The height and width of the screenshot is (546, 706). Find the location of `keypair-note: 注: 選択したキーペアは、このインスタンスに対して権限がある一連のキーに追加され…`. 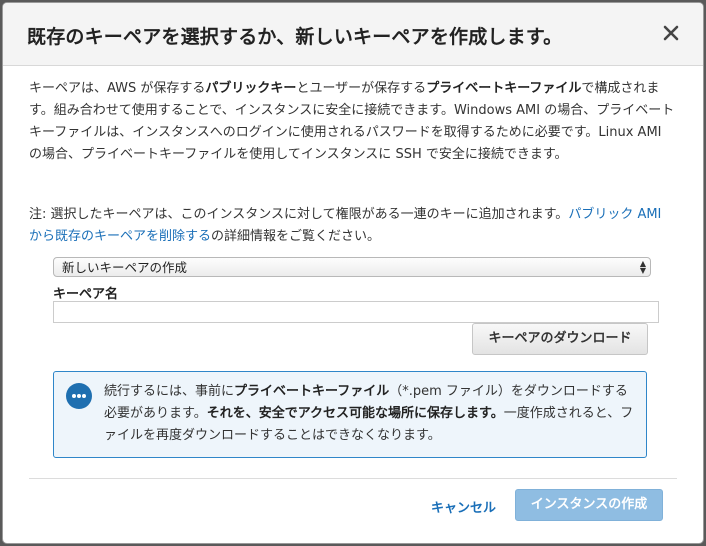

keypair-note: 注: 選択したキーペアは、このインスタンスに対して権限がある一連のキーに追加され… is located at coordinates (353, 226).